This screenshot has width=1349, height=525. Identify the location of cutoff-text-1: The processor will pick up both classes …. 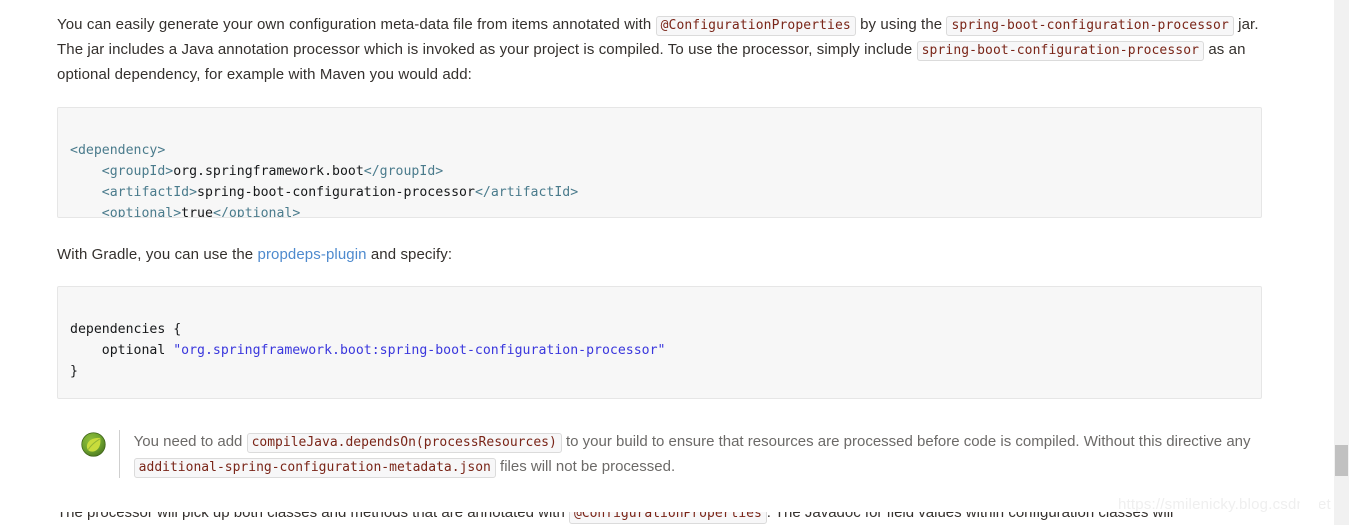
(313, 516).